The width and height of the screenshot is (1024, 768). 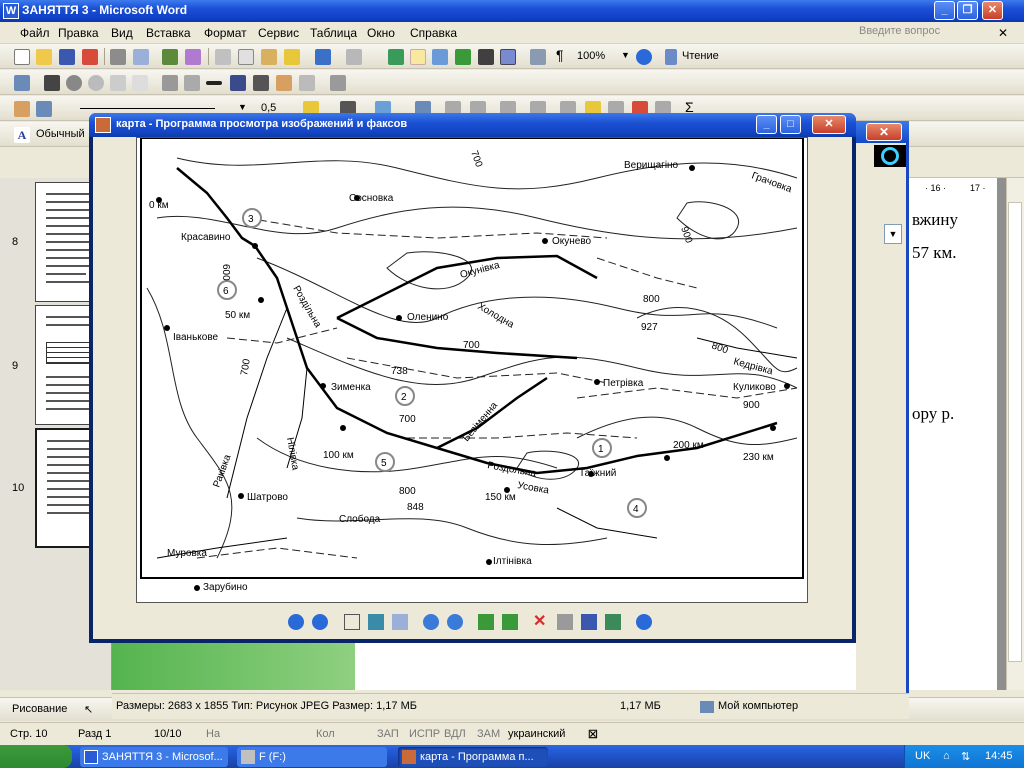 I want to click on more-contrast-icon, so click(x=74, y=83).